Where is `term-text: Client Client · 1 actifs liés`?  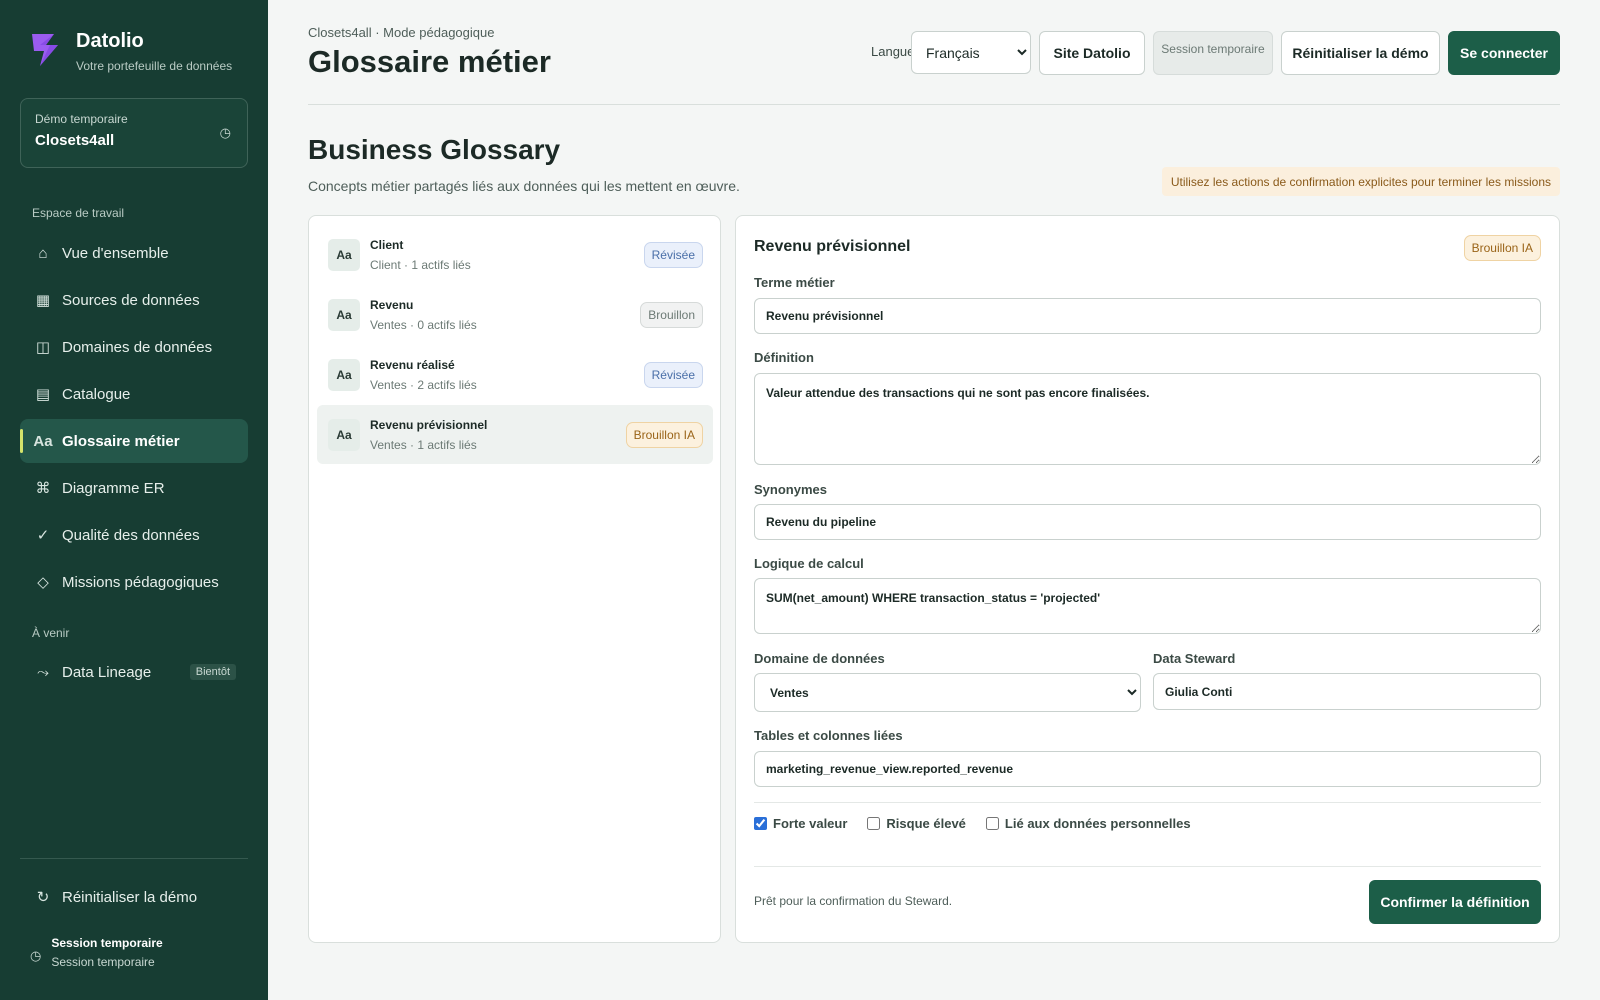 term-text: Client Client · 1 actifs liés is located at coordinates (420, 255).